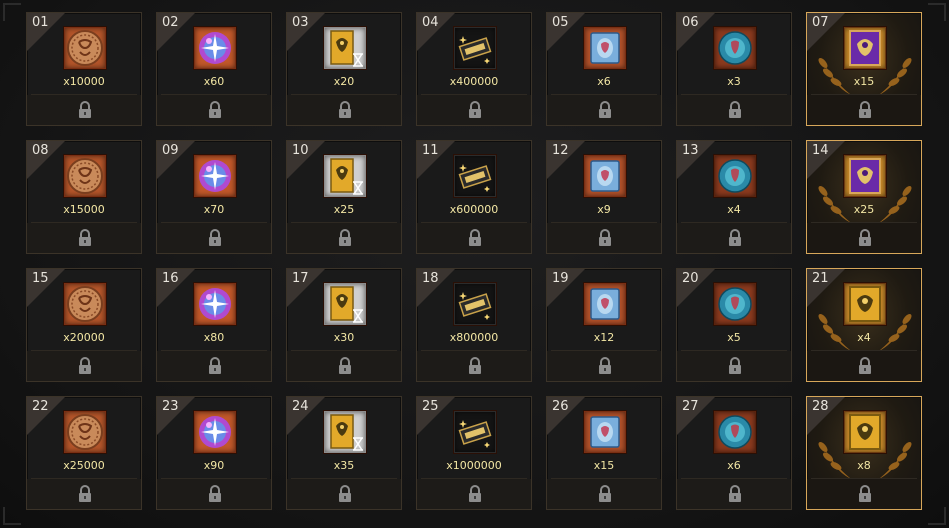  I want to click on reward-slot: 07 x15, so click(864, 69).